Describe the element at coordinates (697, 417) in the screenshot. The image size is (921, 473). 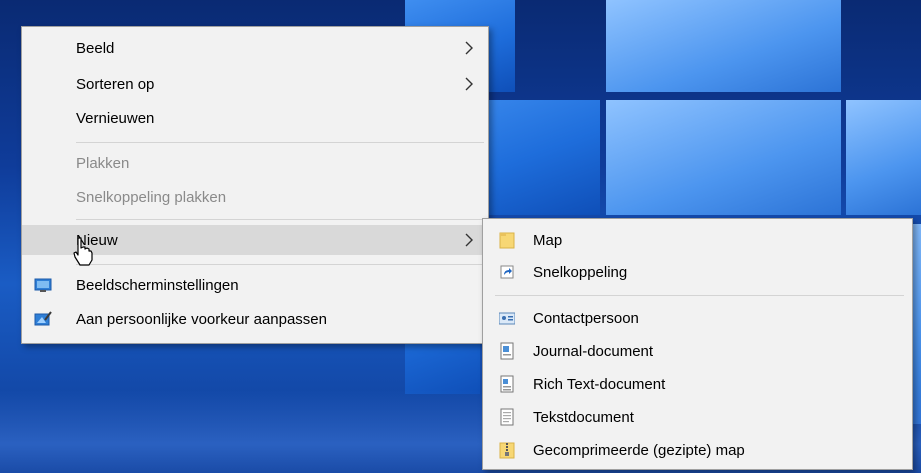
I see `submenu-item-tekstdocument: Tekstdocument` at that location.